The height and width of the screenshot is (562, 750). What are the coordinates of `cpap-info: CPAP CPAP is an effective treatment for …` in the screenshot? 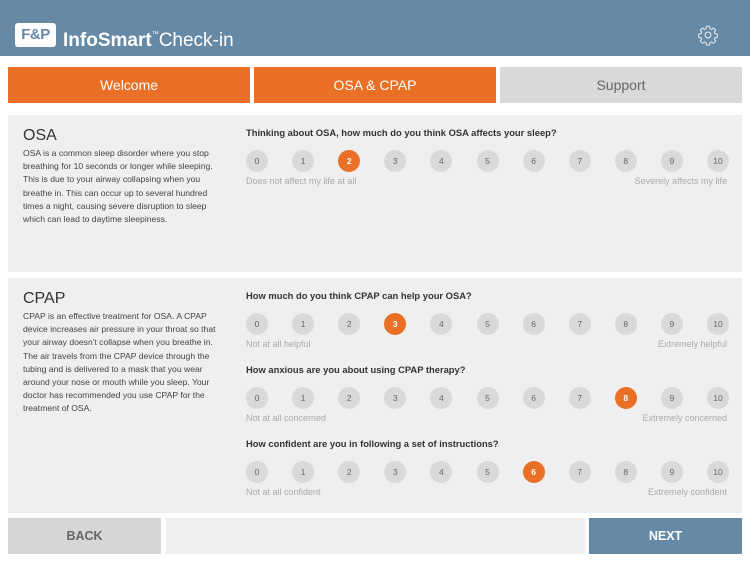 It's located at (123, 352).